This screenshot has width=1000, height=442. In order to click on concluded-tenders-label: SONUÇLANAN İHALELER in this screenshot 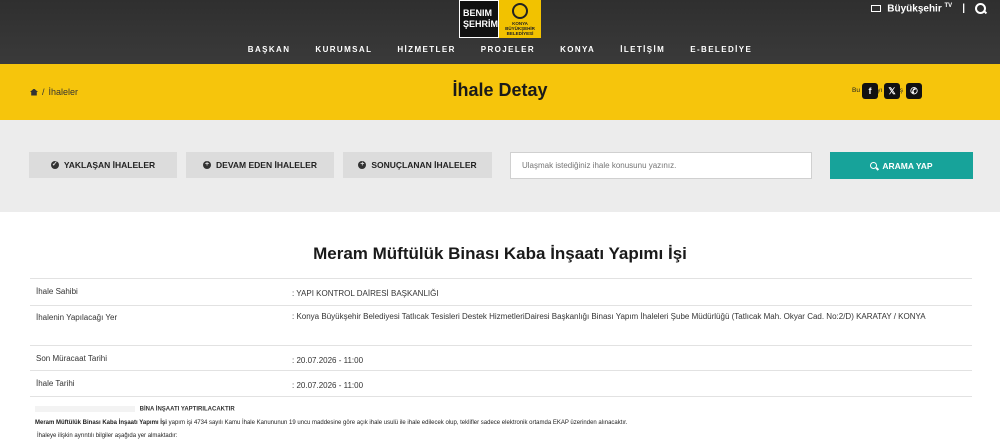, I will do `click(424, 165)`.